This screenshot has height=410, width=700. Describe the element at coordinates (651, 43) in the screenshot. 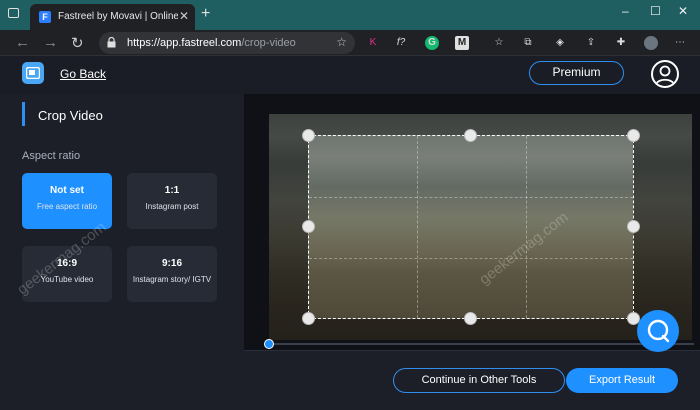

I see `profile-avatar-icon` at that location.